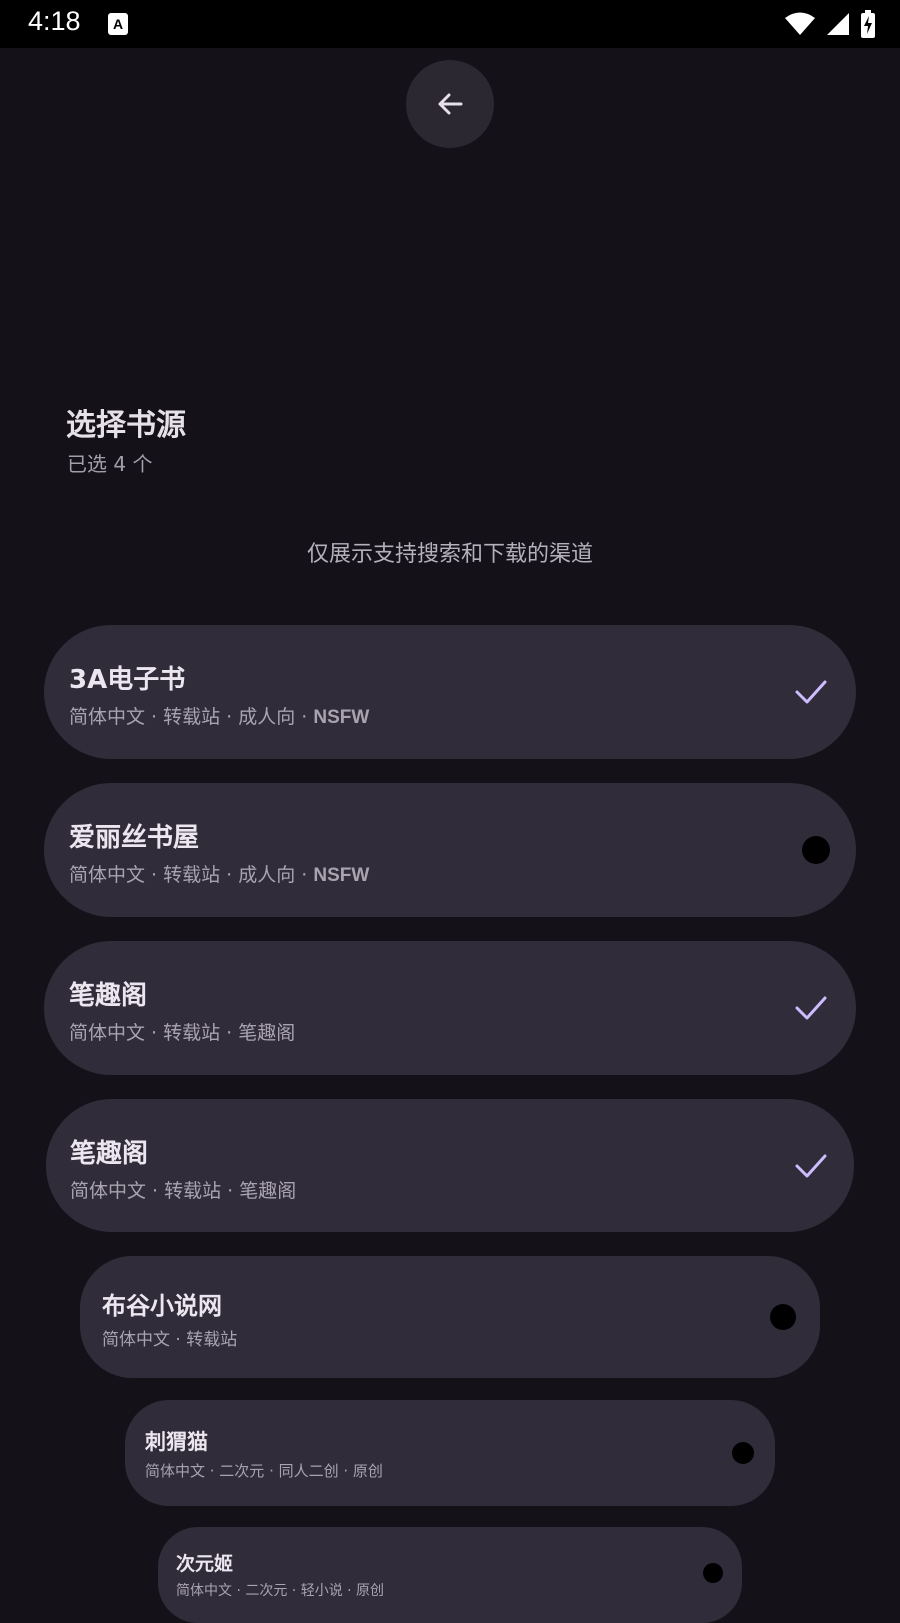  What do you see at coordinates (450, 1317) in the screenshot?
I see `source-item: 布谷小说网 简体中文 · 转载站` at bounding box center [450, 1317].